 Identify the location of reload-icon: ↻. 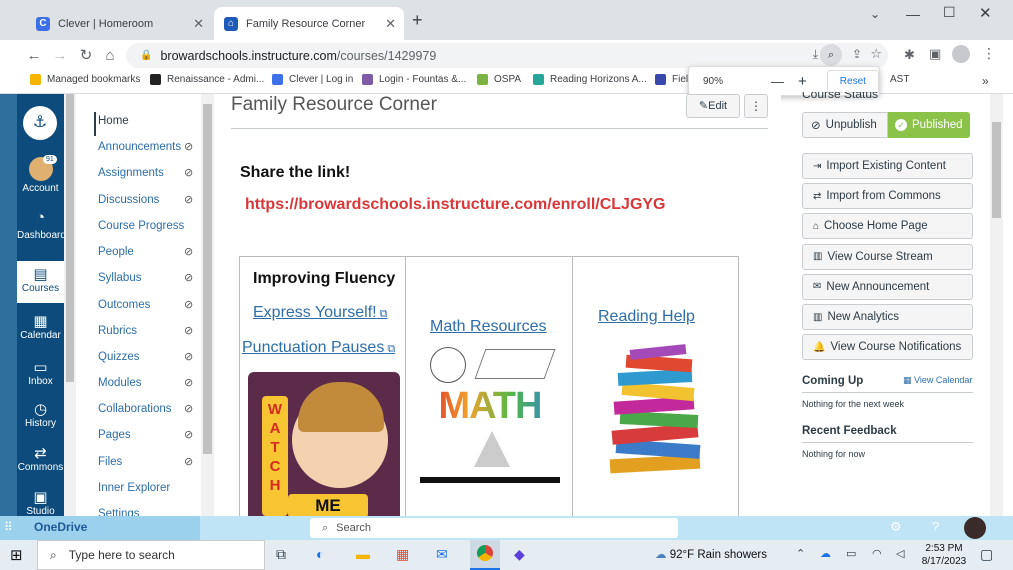
(86, 55).